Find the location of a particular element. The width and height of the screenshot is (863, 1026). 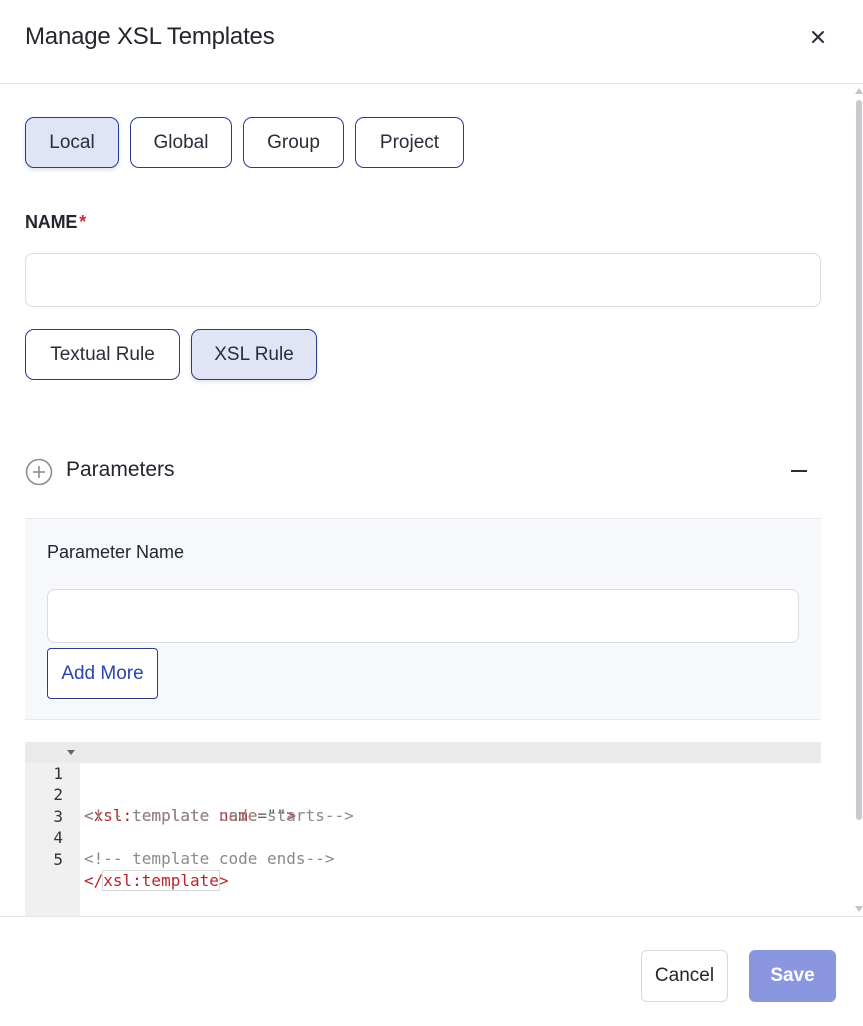

tab-local: Local is located at coordinates (72, 142).